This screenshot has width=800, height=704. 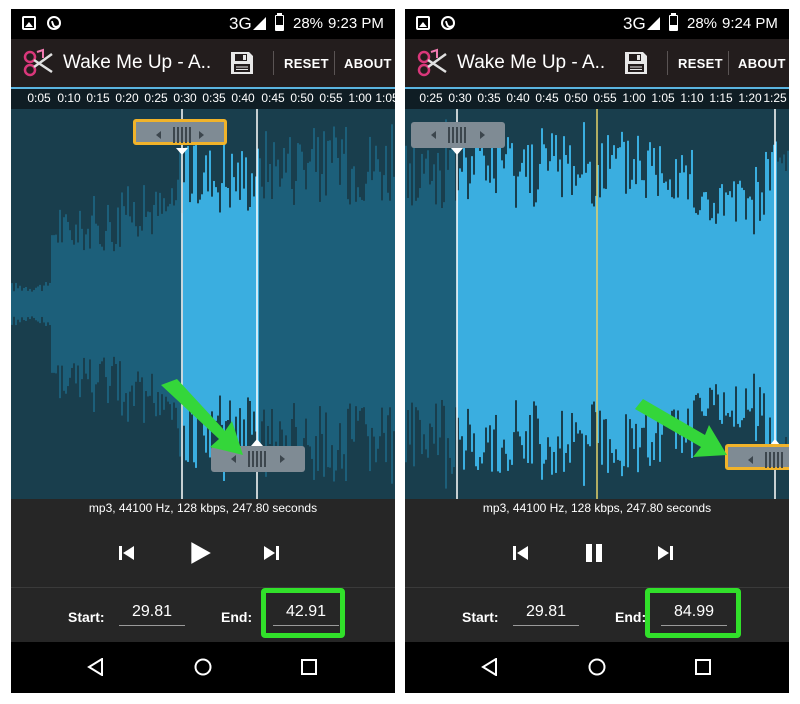 I want to click on timeline-tick: 1:20, so click(x=750, y=98).